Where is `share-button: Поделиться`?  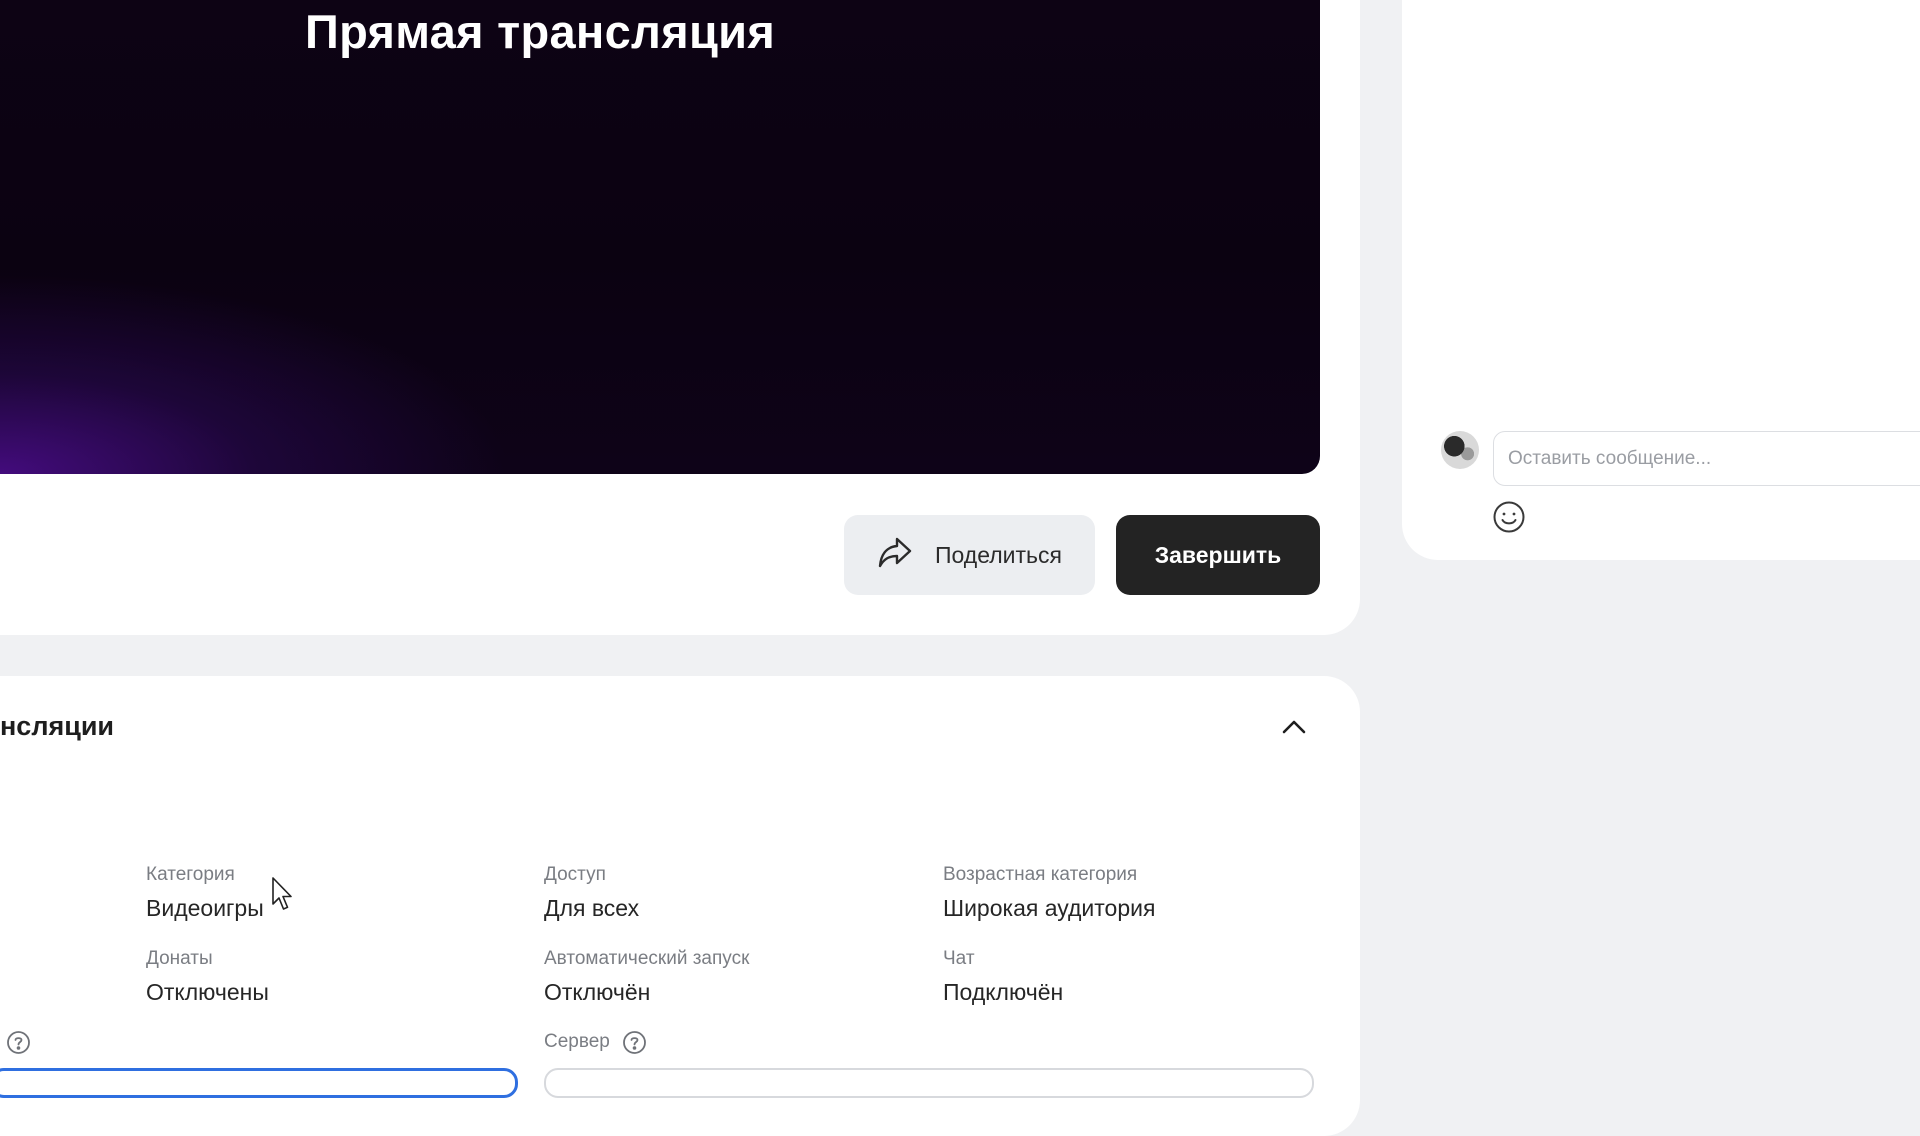
share-button: Поделиться is located at coordinates (969, 555).